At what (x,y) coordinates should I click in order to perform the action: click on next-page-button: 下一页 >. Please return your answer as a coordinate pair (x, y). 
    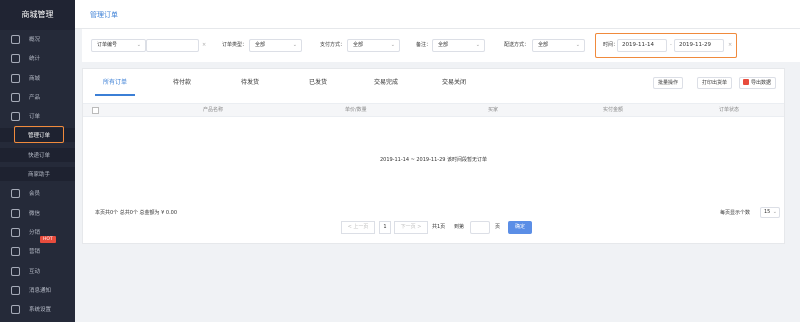
    Looking at the image, I should click on (411, 227).